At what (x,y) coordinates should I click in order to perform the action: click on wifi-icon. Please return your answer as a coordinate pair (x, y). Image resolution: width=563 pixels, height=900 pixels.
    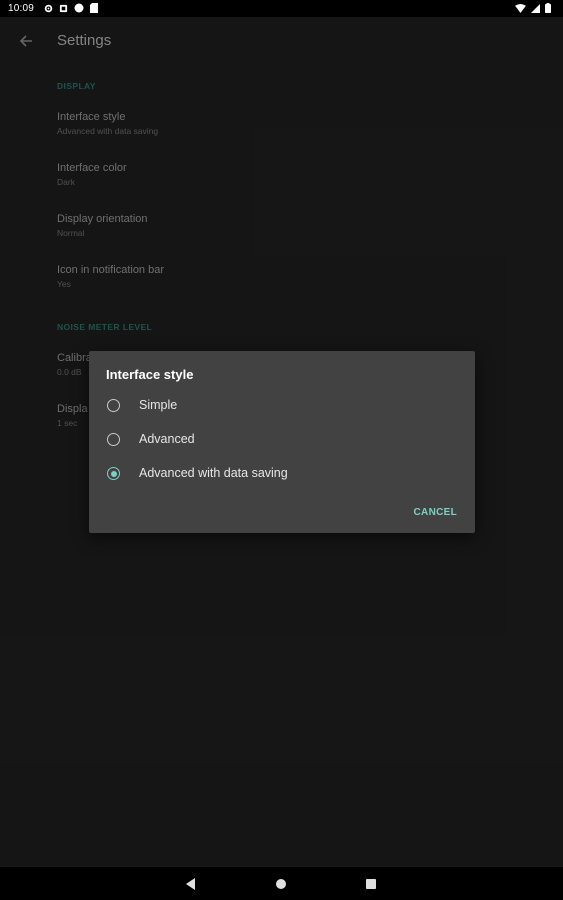
    Looking at the image, I should click on (520, 8).